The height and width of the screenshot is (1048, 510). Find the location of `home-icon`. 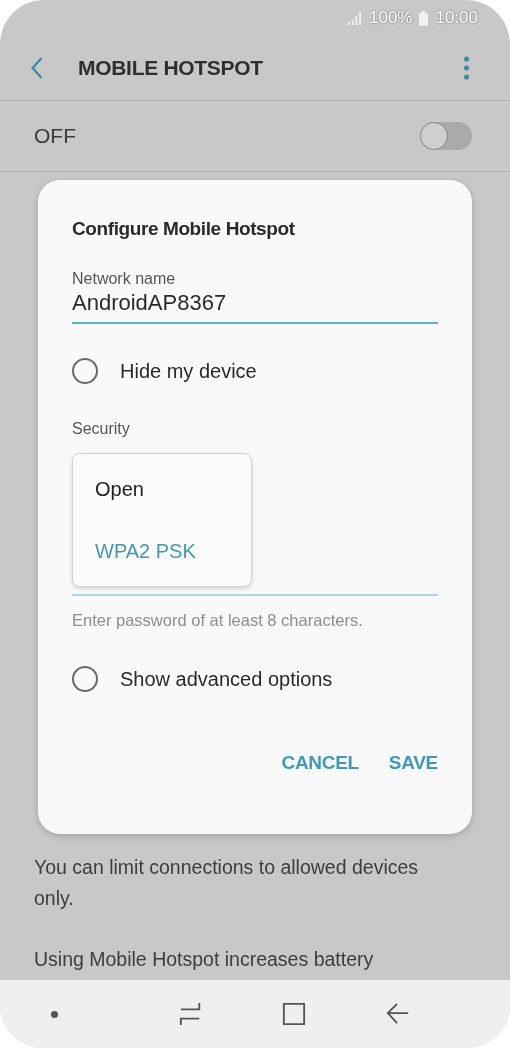

home-icon is located at coordinates (294, 1014).